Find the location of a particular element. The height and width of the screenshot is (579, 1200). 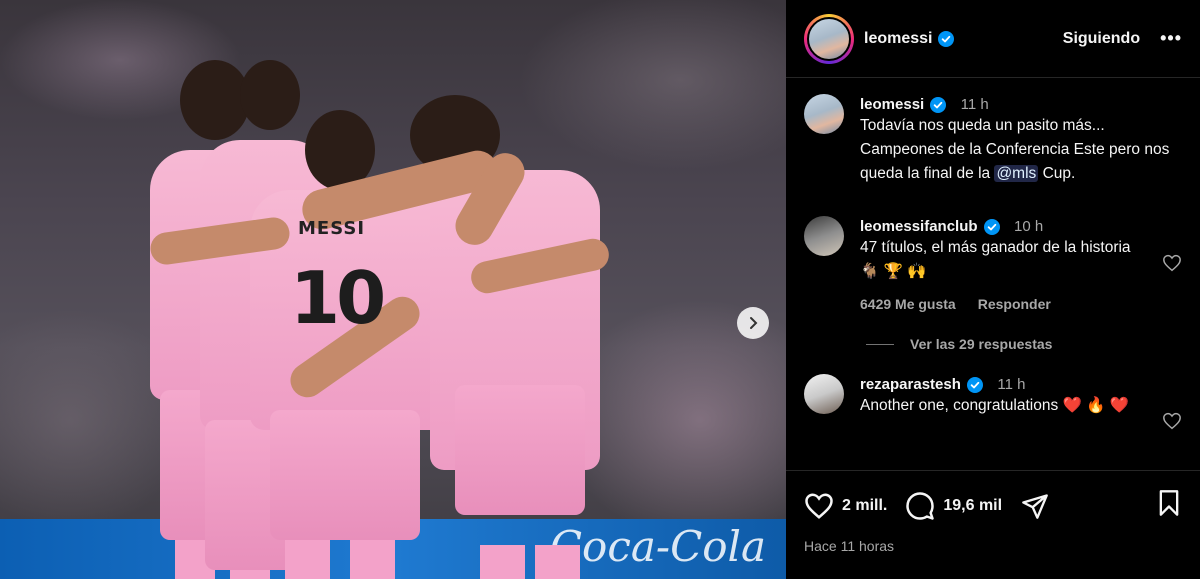

like-button: 2 mill. is located at coordinates (845, 506).